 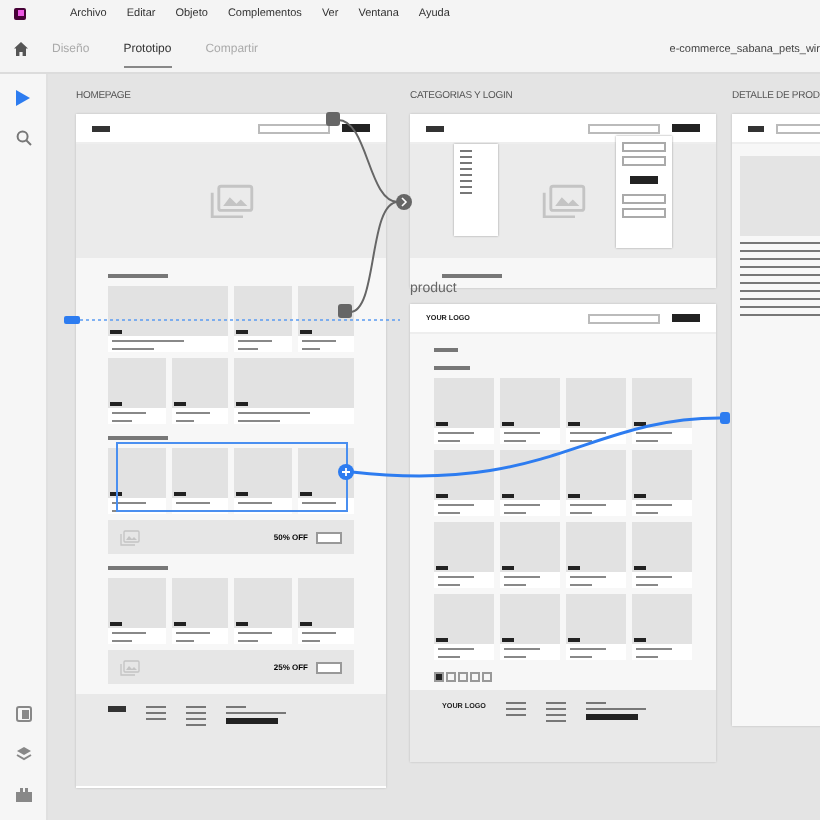 I want to click on link-node-icon, so click(x=404, y=202).